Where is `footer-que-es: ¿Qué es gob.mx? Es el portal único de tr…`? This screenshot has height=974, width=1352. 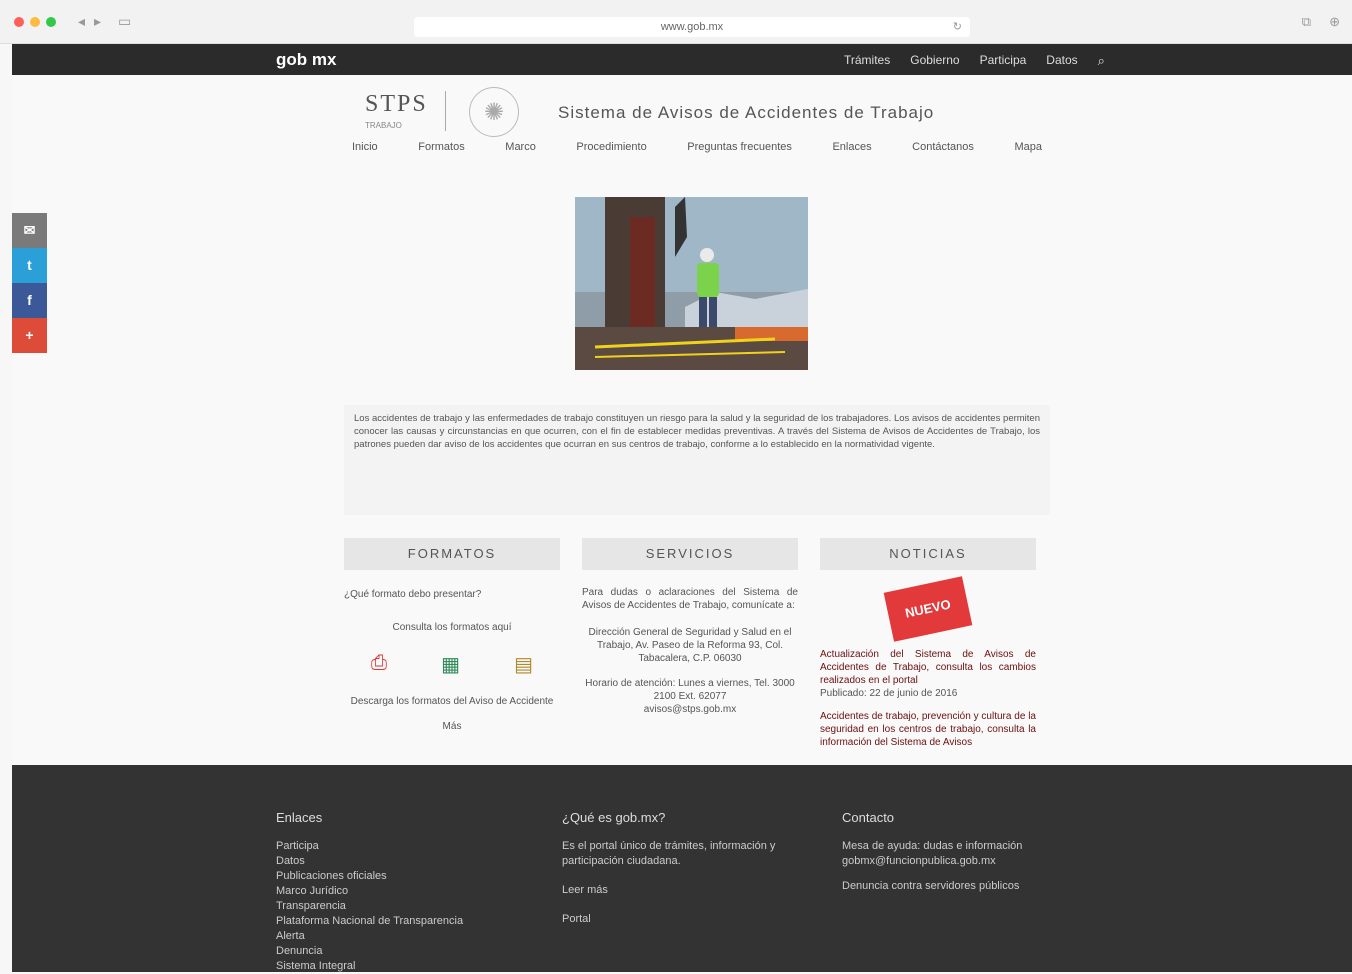 footer-que-es: ¿Qué es gob.mx? Es el portal único de tr… is located at coordinates (697, 868).